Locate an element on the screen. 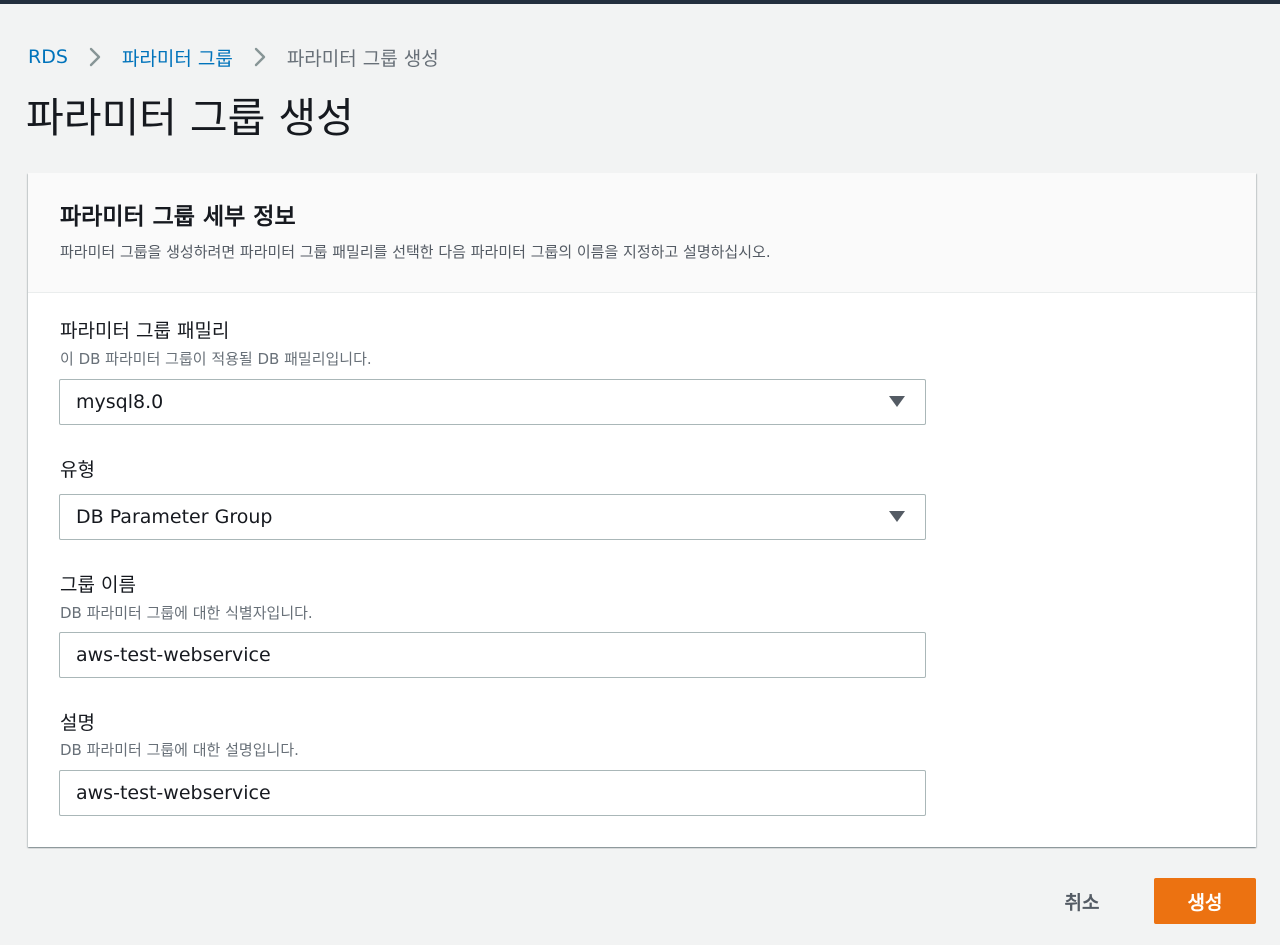 The width and height of the screenshot is (1280, 945). type-label: 유형 is located at coordinates (77, 470).